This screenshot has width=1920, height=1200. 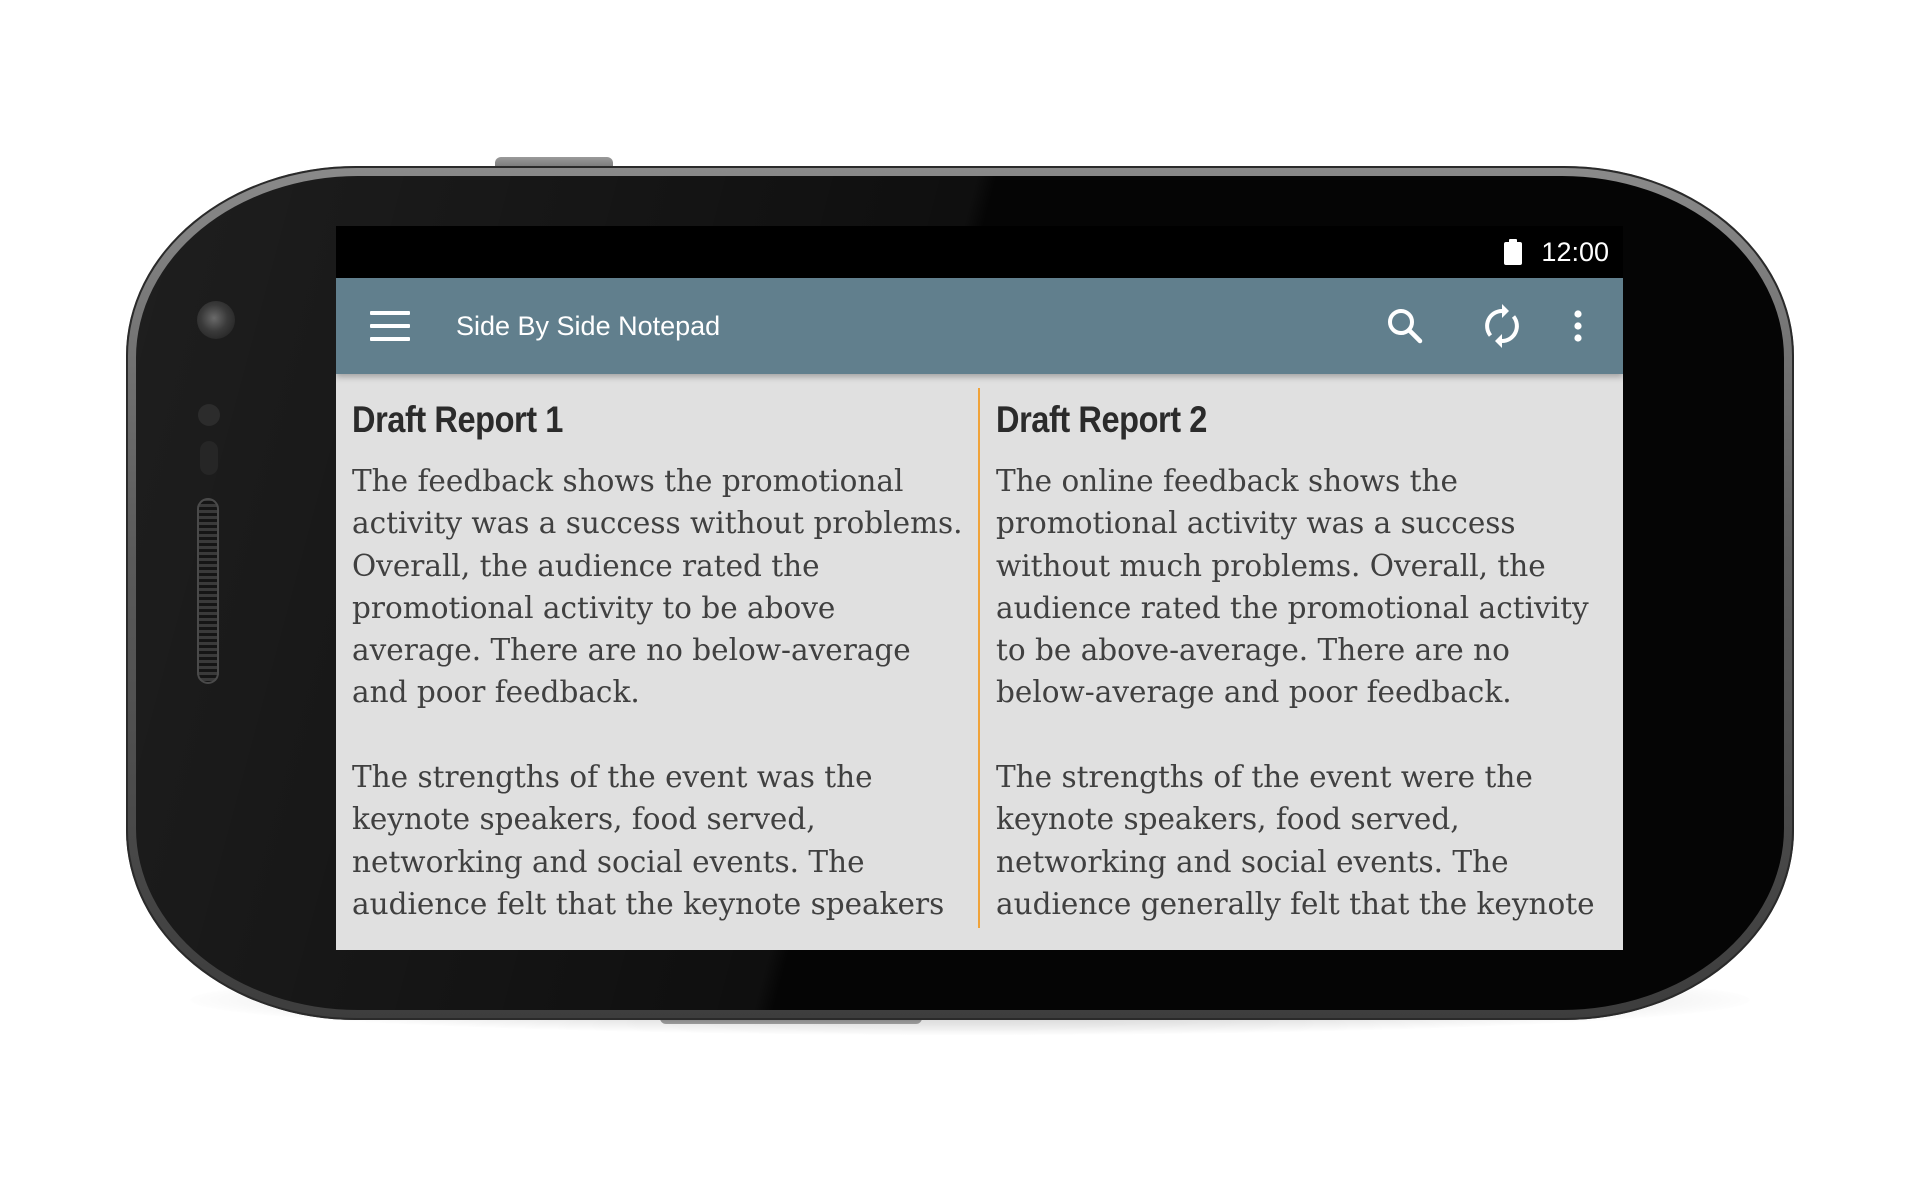 I want to click on pane-divider, so click(x=979, y=658).